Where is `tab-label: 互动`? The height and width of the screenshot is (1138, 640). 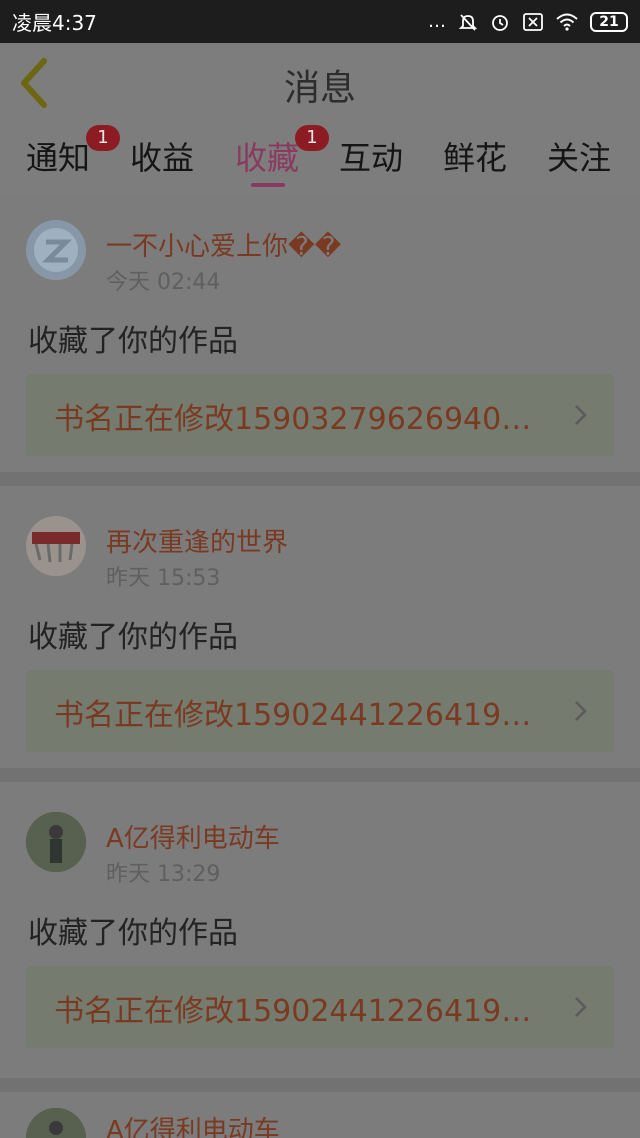
tab-label: 互动 is located at coordinates (371, 158).